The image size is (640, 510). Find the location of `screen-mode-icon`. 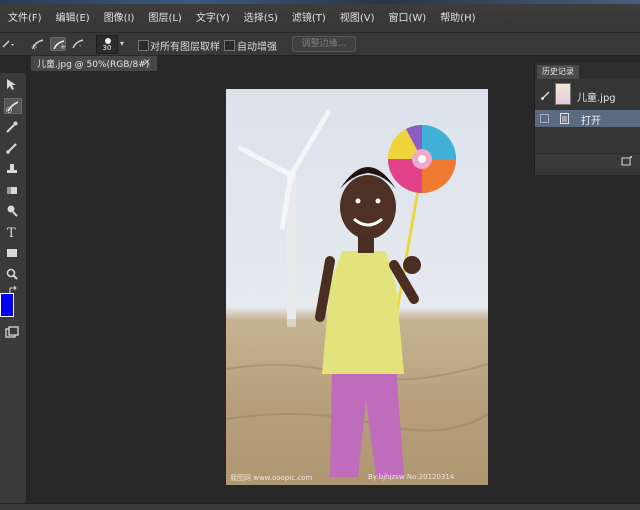

screen-mode-icon is located at coordinates (12, 332).